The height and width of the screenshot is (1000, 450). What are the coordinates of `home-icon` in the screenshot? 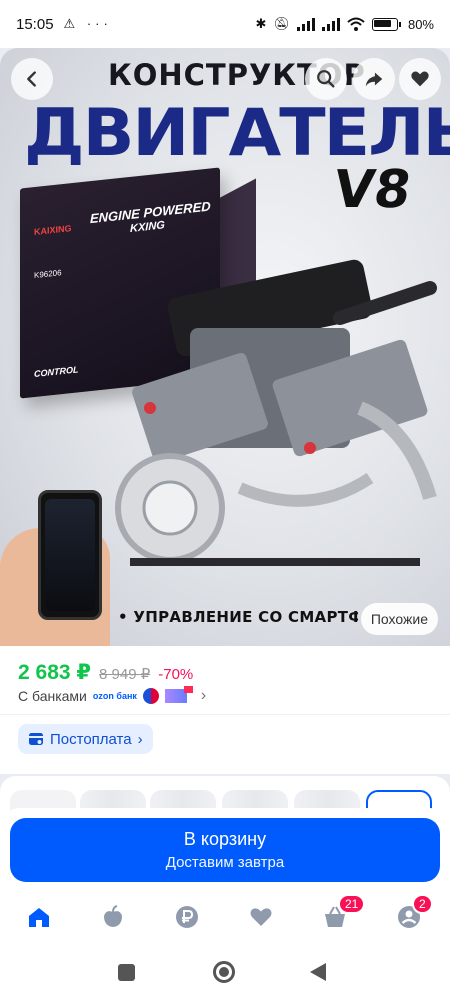 It's located at (39, 917).